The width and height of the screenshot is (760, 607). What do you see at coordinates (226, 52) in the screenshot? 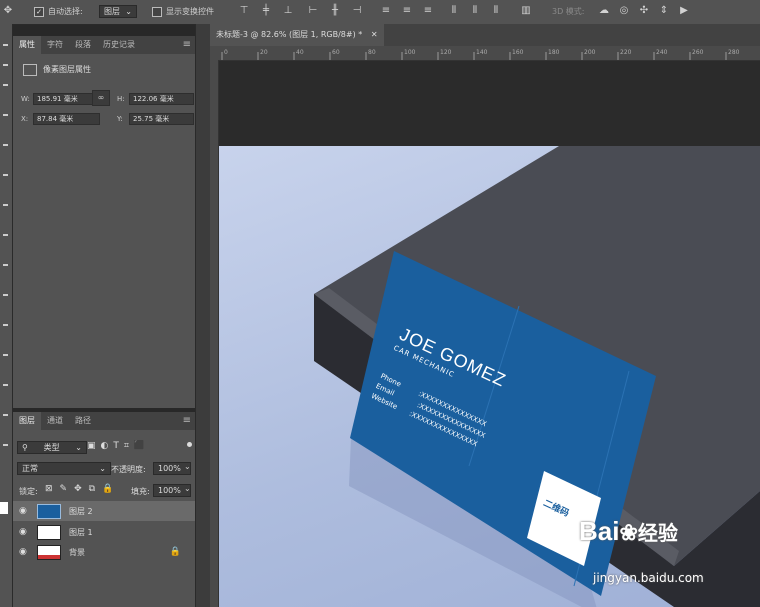
I see `ruler-tick-label: 0` at bounding box center [226, 52].